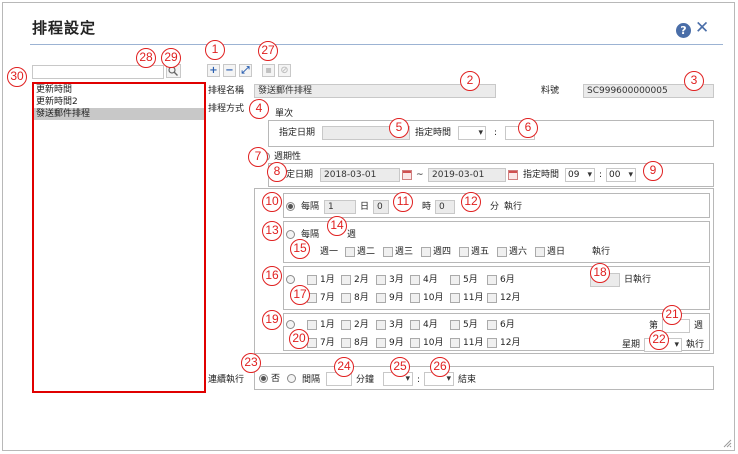  I want to click on weekday-monday-label: 週一, so click(329, 252).